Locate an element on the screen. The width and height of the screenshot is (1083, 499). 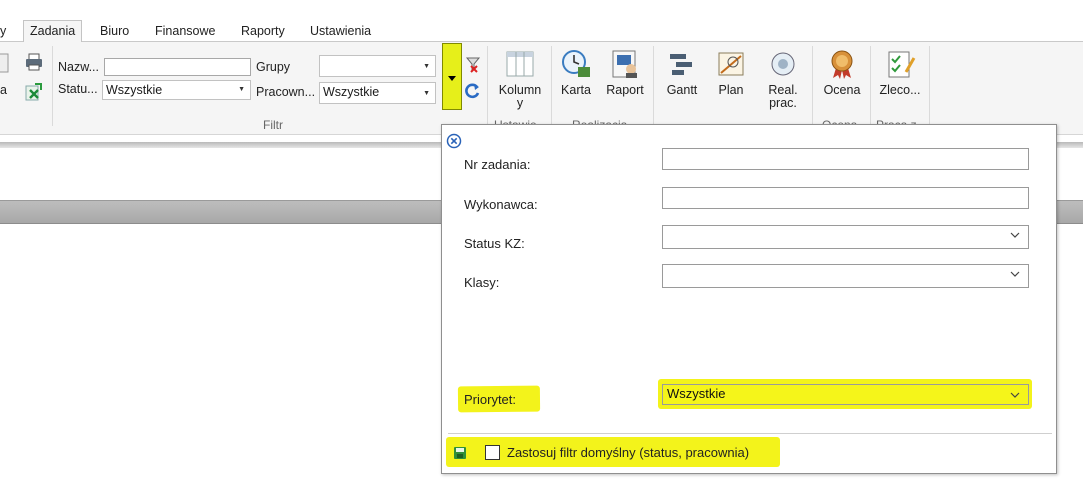
plan-button-label: Plan is located at coordinates (731, 90).